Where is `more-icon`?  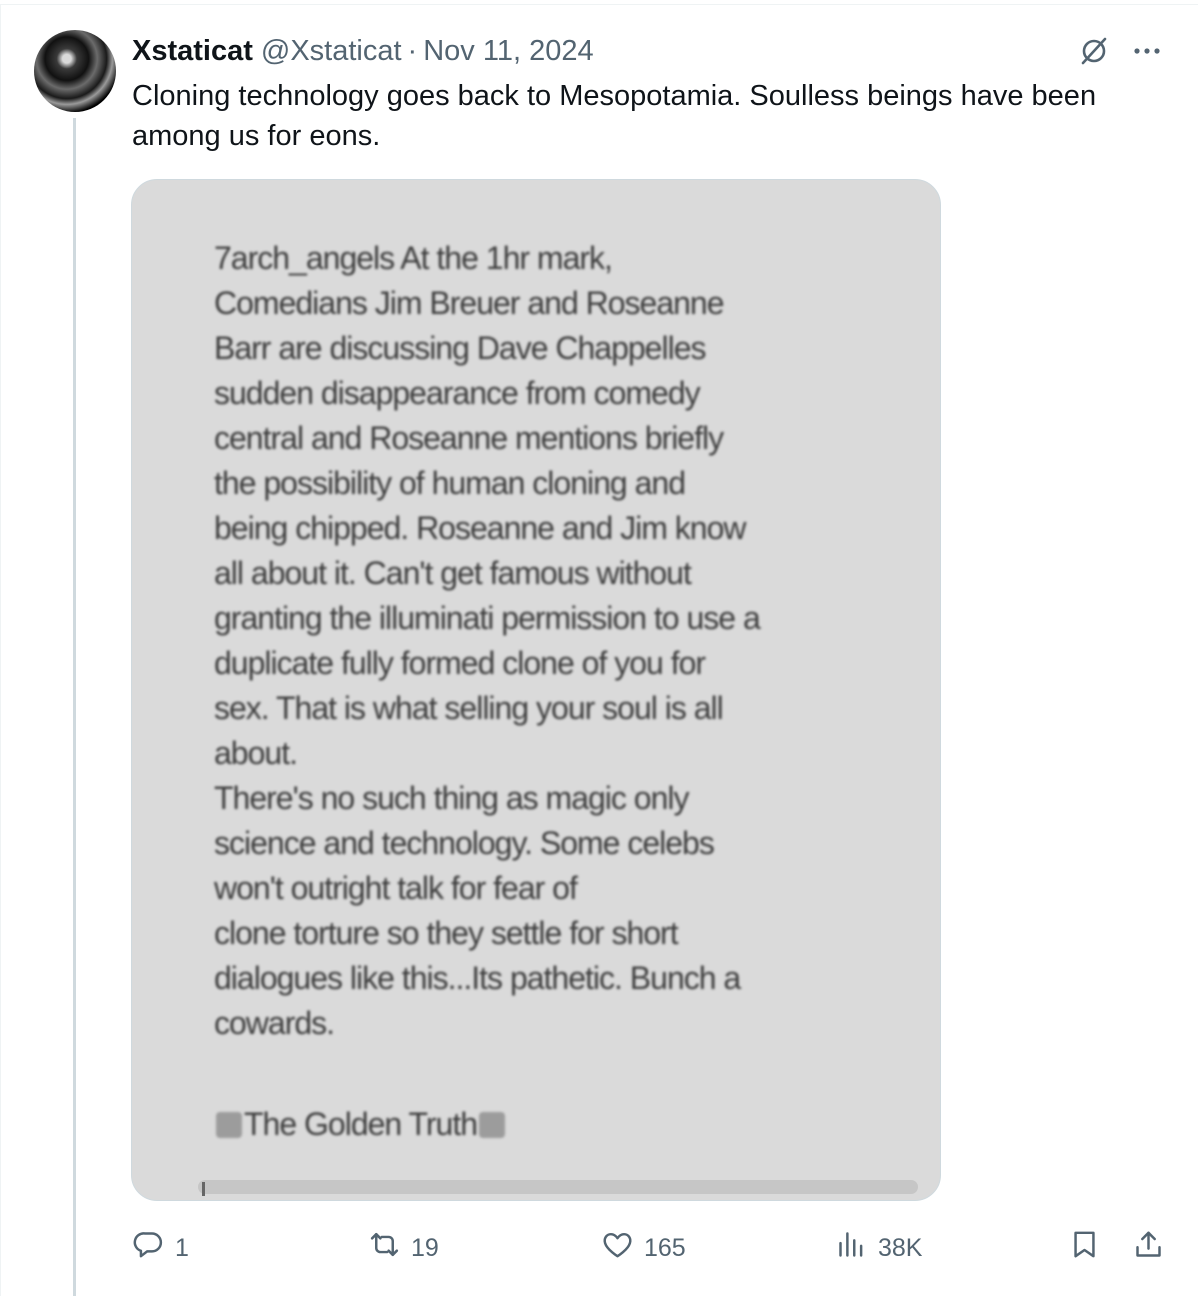 more-icon is located at coordinates (1147, 51).